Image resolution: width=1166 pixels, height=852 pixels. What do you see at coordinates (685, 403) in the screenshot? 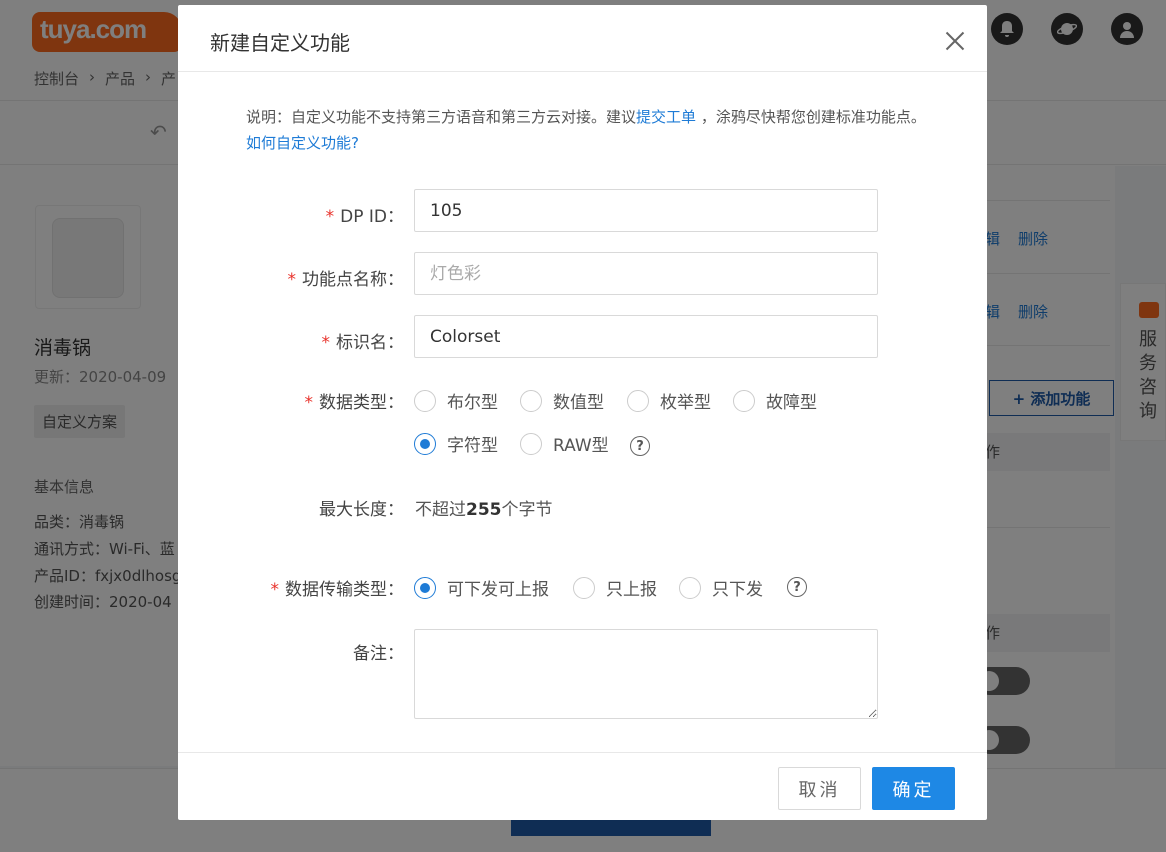
I see `radio-label: 枚举型` at bounding box center [685, 403].